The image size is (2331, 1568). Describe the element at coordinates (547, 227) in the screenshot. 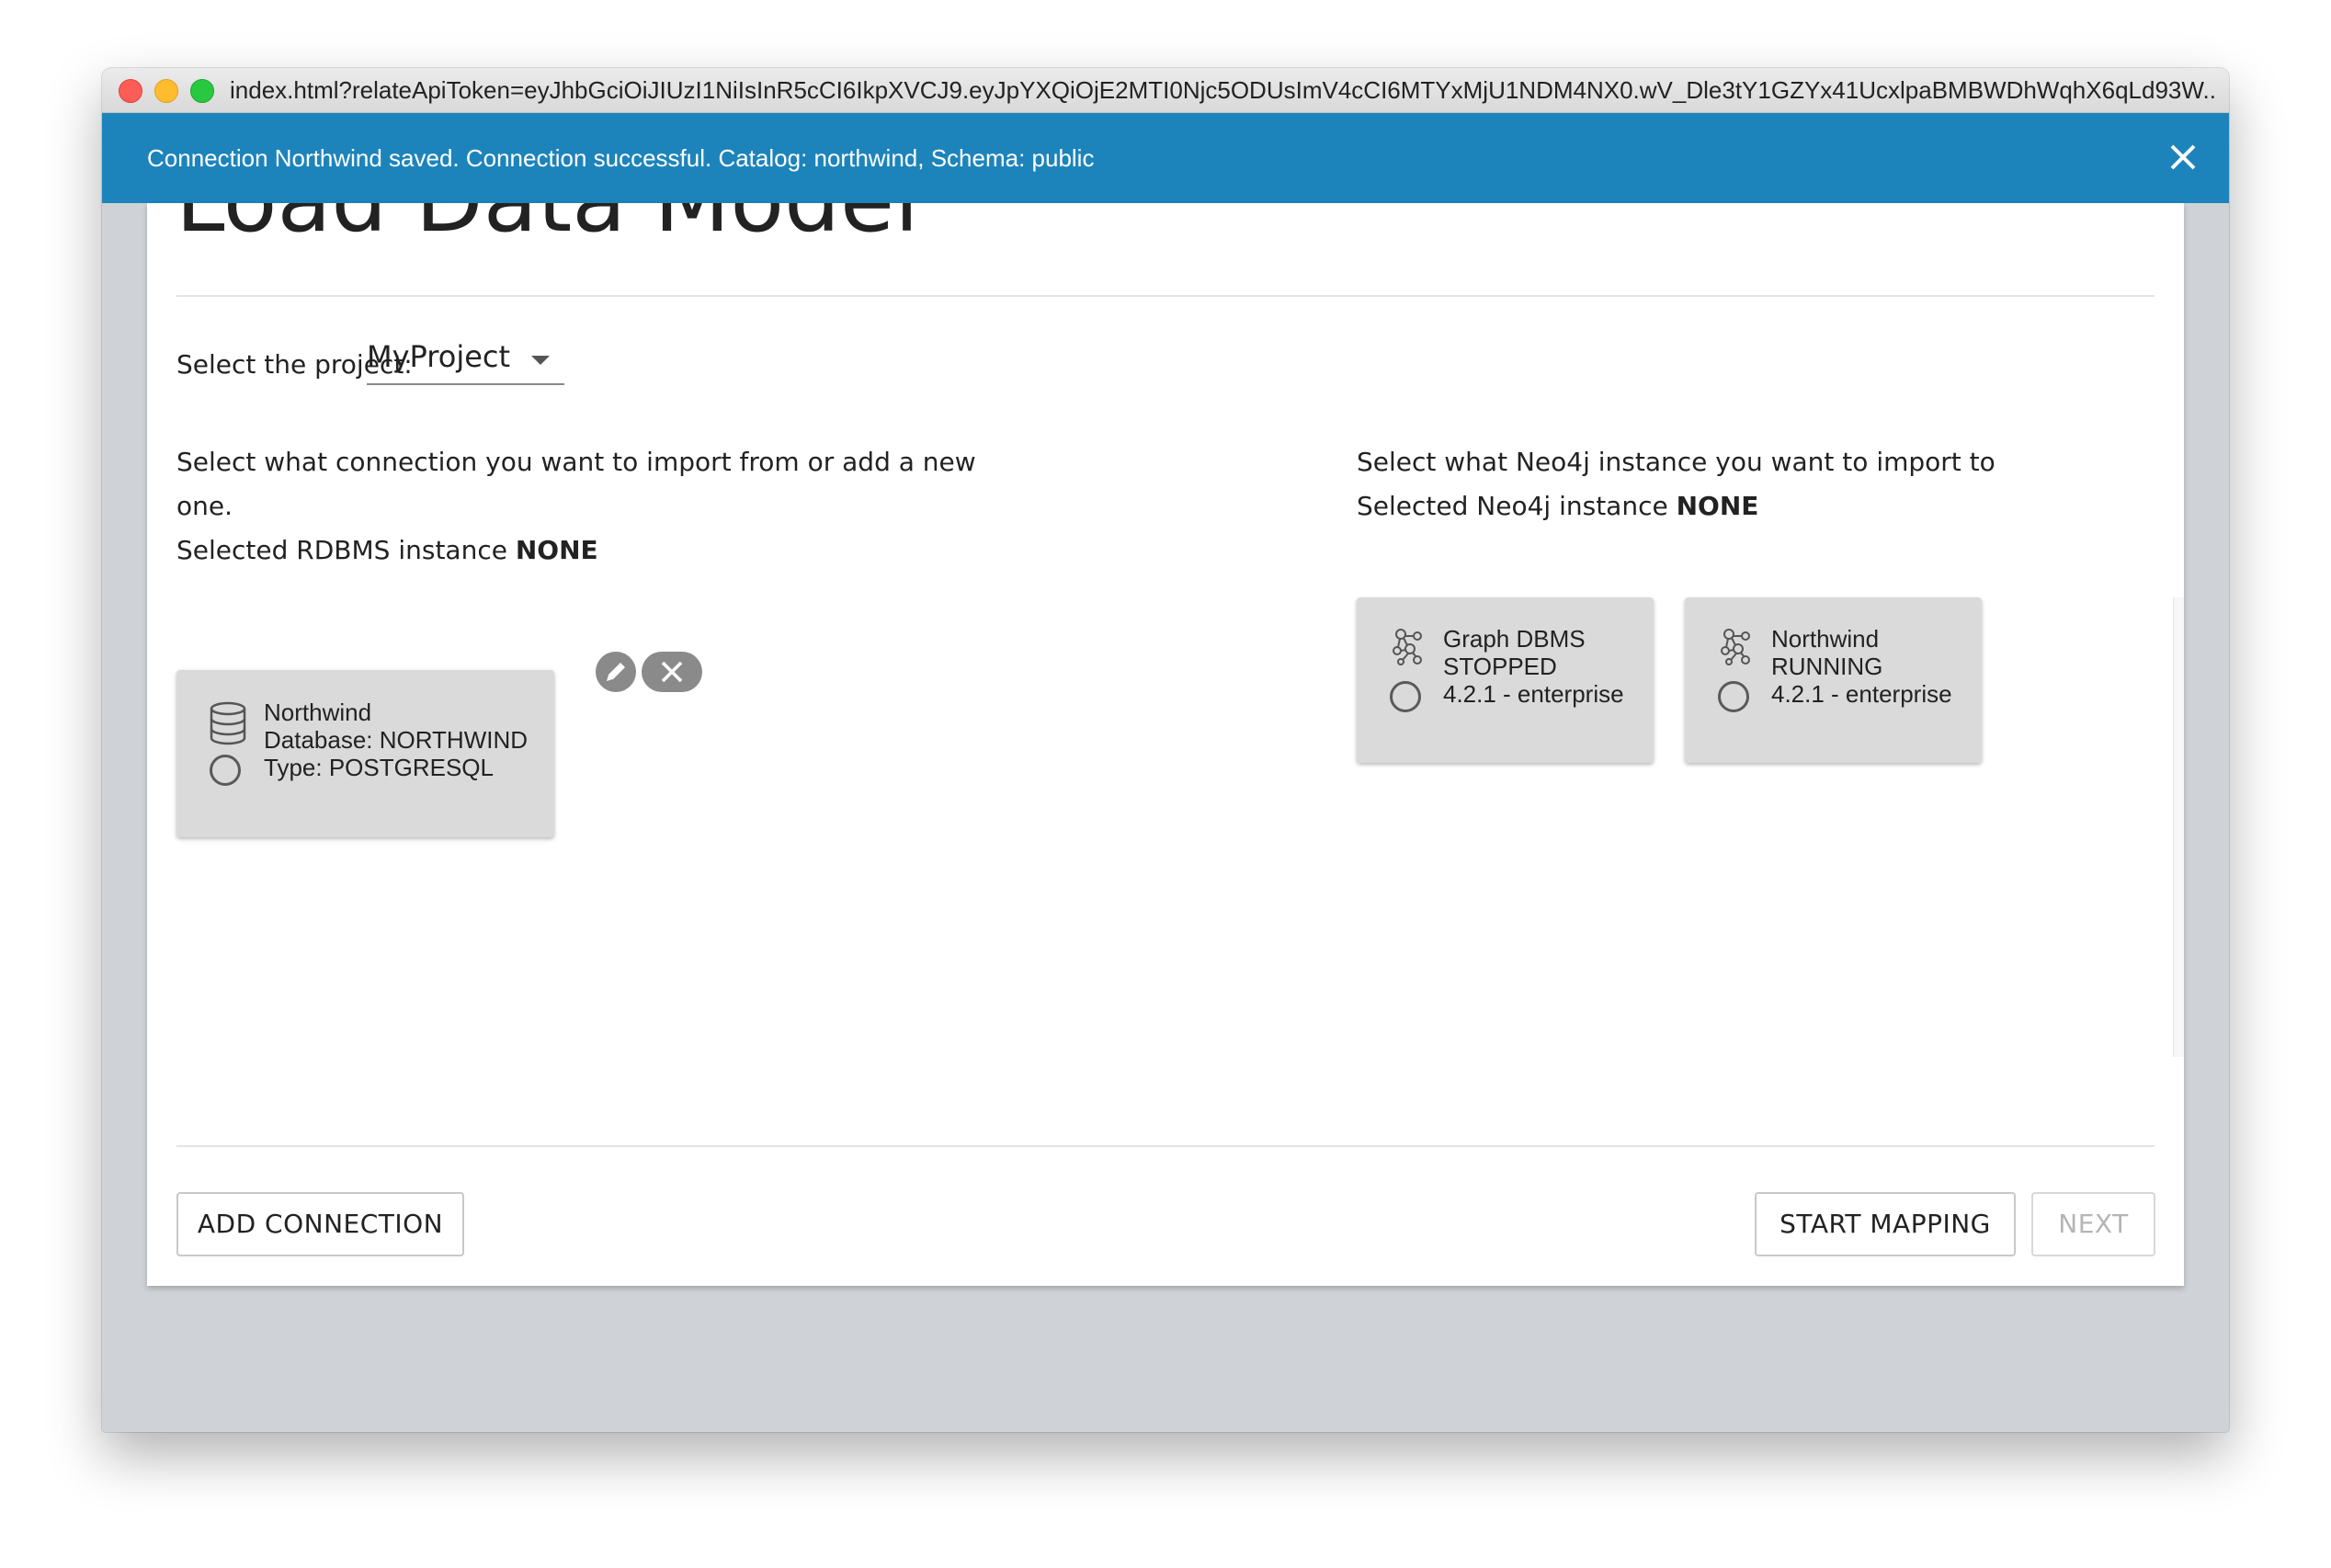

I see `page-title: Load Data Model` at that location.